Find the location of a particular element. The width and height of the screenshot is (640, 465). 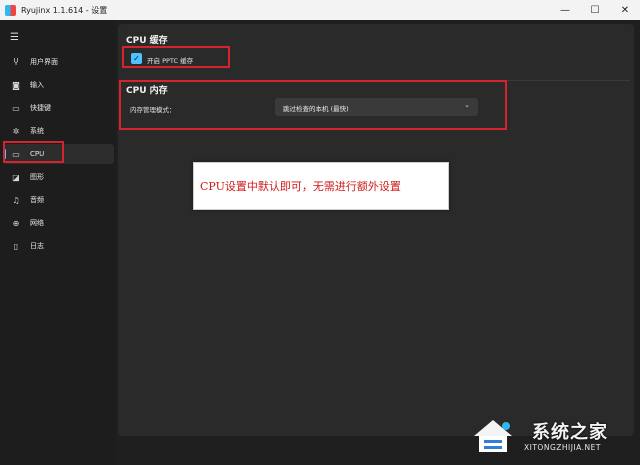

watermark: 系统之家 XITONGZHIJIA.NET is located at coordinates (553, 437).